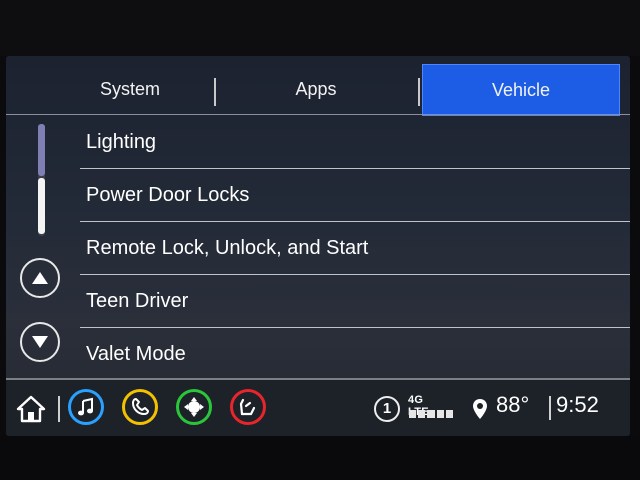 The width and height of the screenshot is (640, 480). Describe the element at coordinates (320, 28) in the screenshot. I see `bezel-top` at that location.